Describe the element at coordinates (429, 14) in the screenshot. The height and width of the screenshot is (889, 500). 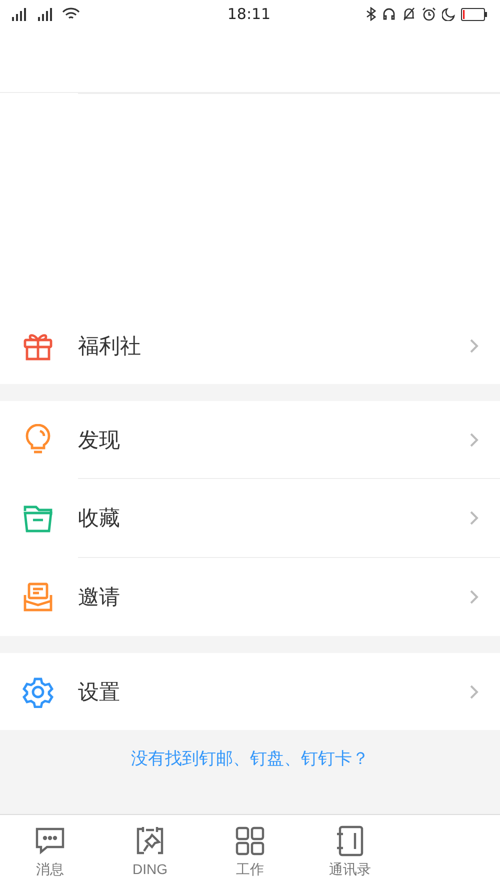
I see `alarm-icon` at that location.